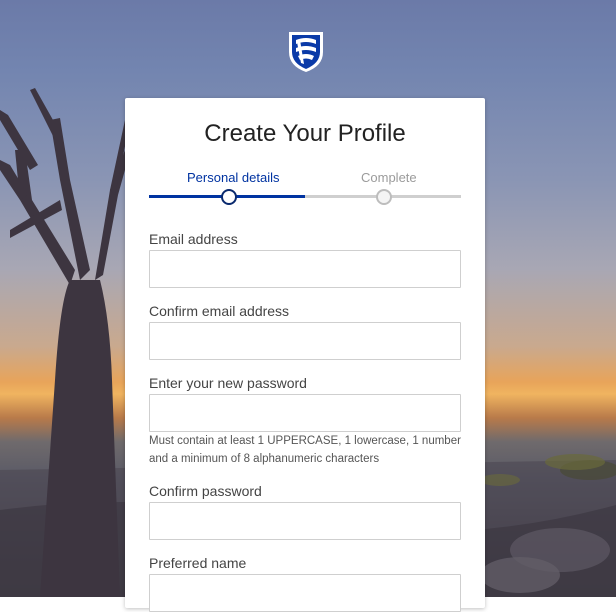  I want to click on email-input, so click(305, 269).